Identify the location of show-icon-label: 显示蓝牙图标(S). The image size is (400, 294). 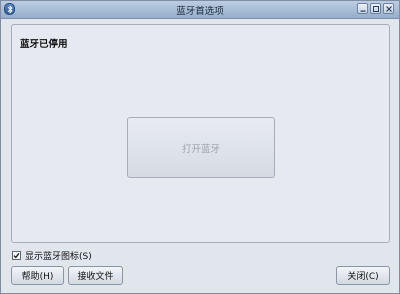
(58, 257).